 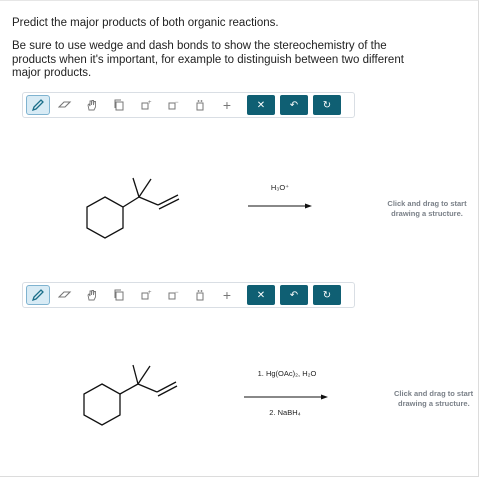 What do you see at coordinates (130, 395) in the screenshot?
I see `reactant-2-structure` at bounding box center [130, 395].